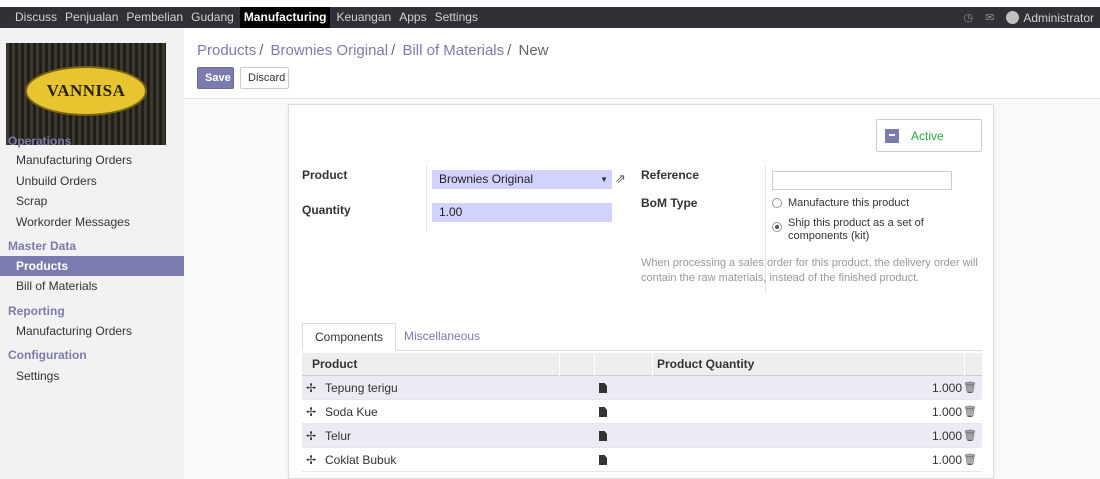  I want to click on reference-input, so click(862, 180).